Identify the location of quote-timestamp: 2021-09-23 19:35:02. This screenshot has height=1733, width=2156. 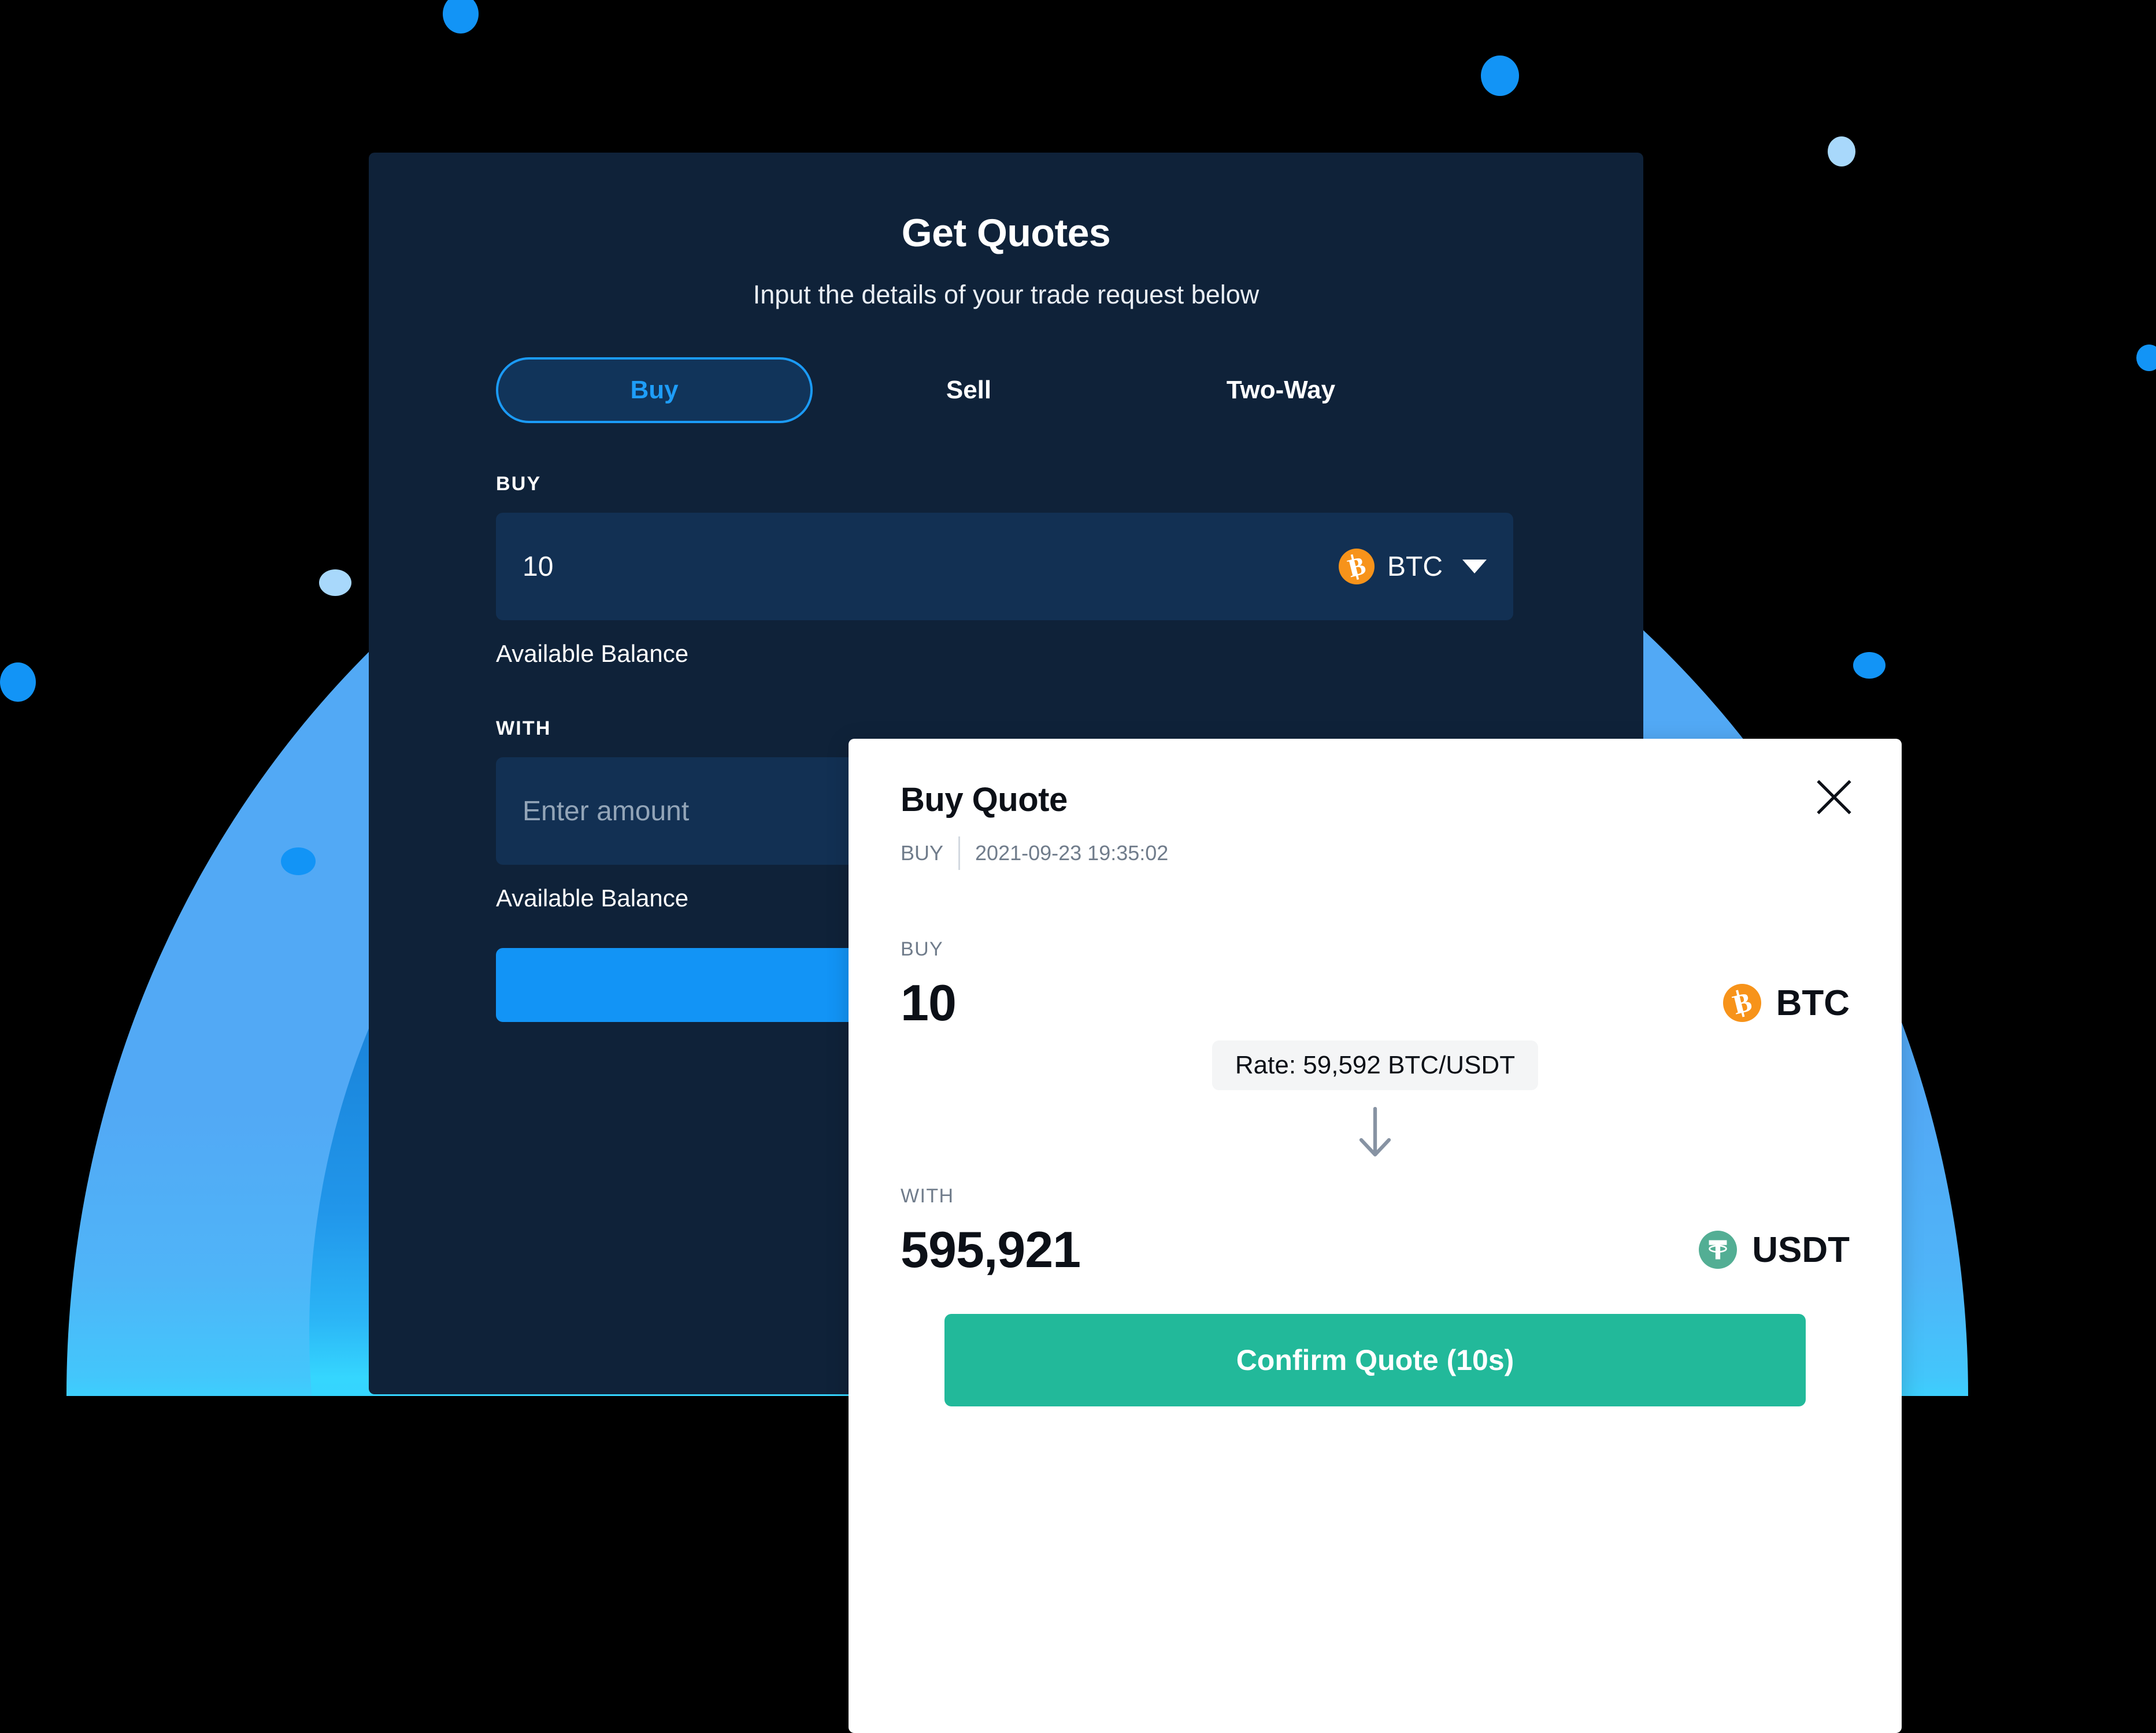
(1072, 853).